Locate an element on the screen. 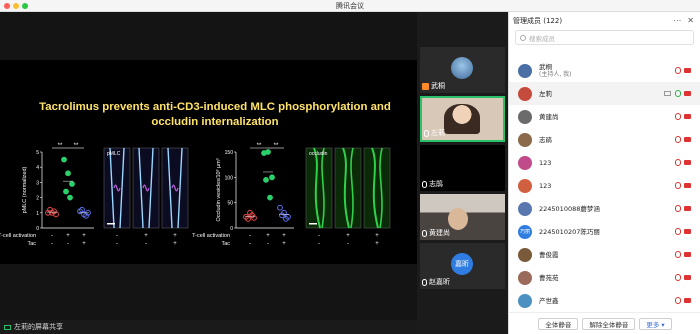 This screenshot has height=334, width=700. member-name: 黄建尚 is located at coordinates (549, 116).